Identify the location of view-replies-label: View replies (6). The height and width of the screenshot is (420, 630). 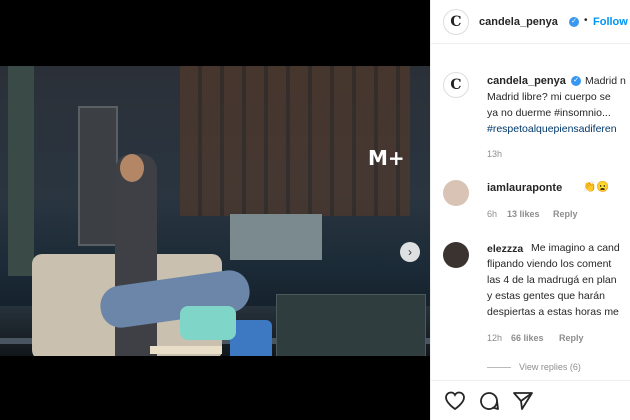
(550, 367).